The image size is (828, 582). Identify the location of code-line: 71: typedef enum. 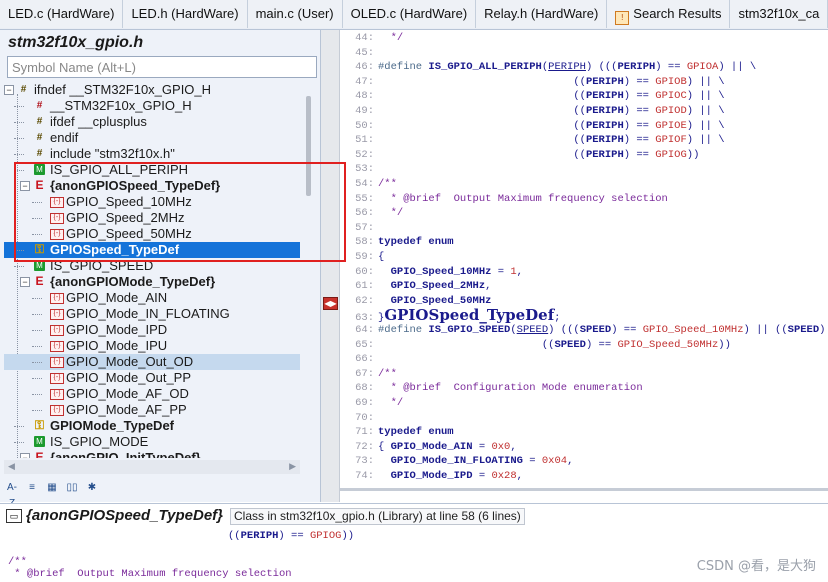
(584, 432).